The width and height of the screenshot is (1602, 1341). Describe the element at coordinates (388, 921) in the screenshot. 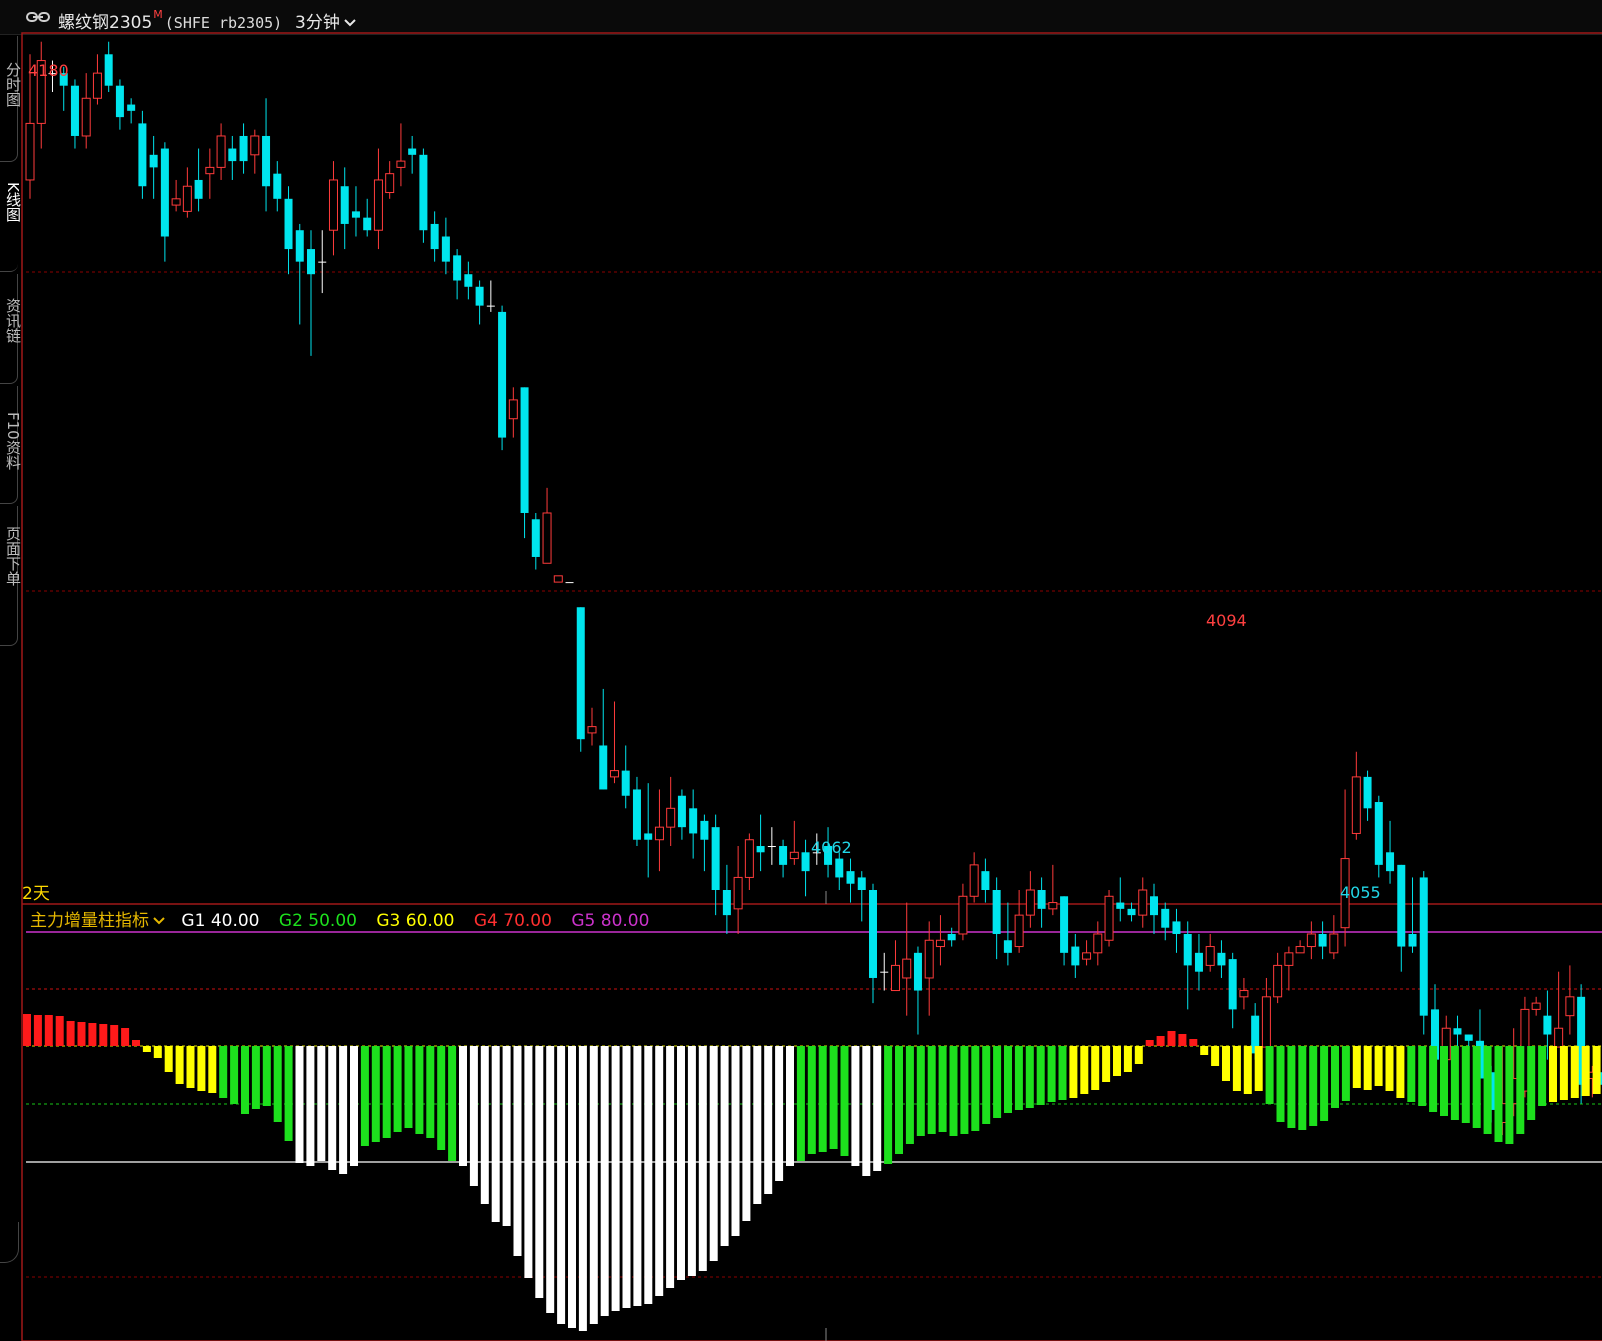

I see `legend-g3-label: G3` at that location.